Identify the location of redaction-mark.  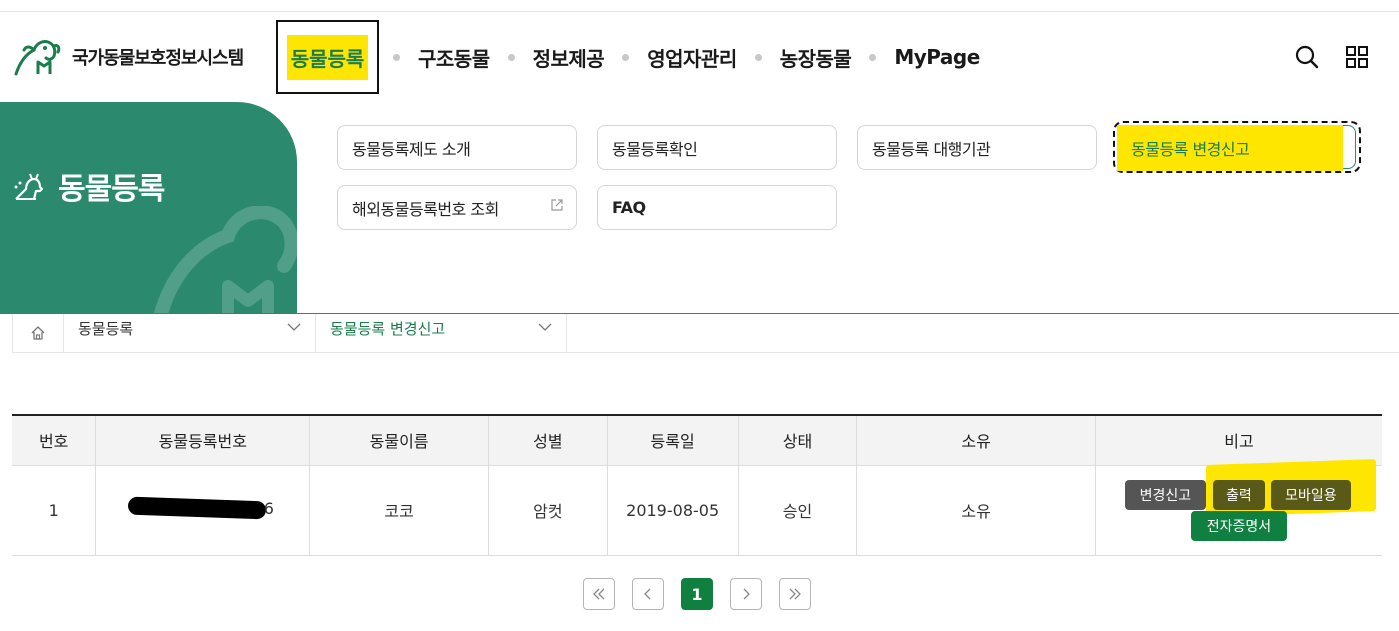
(197, 508).